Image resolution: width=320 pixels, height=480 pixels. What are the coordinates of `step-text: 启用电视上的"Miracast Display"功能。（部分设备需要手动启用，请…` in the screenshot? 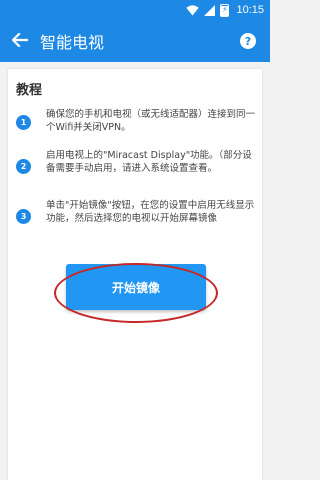 It's located at (149, 162).